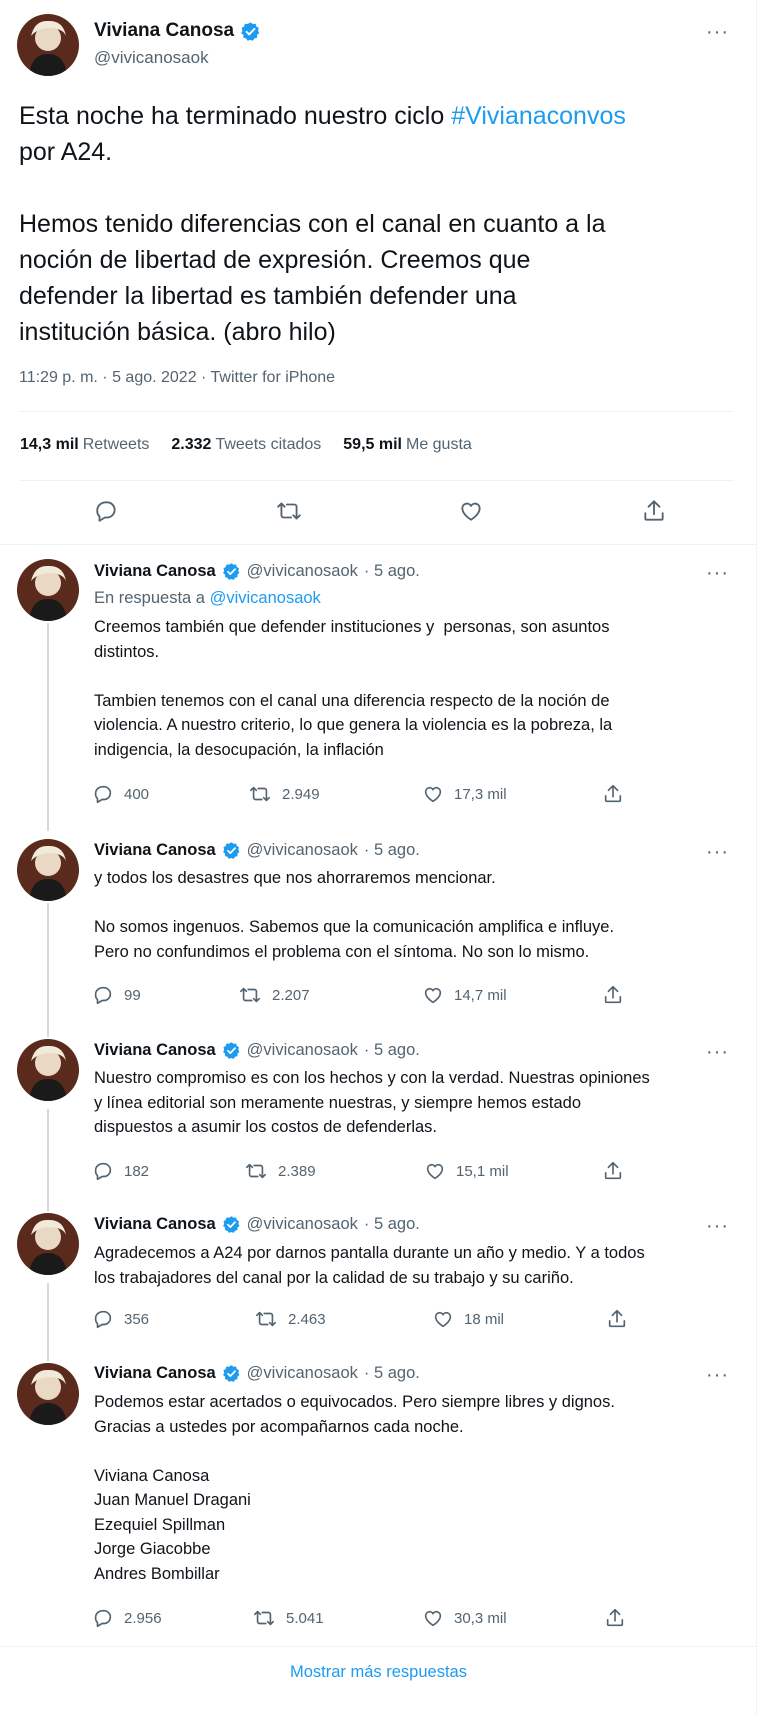  I want to click on reply-actions: 182 2.389 15,1 mil, so click(382, 1171).